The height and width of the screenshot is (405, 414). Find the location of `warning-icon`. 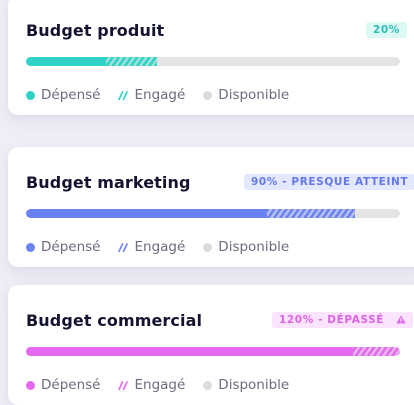

warning-icon is located at coordinates (401, 319).